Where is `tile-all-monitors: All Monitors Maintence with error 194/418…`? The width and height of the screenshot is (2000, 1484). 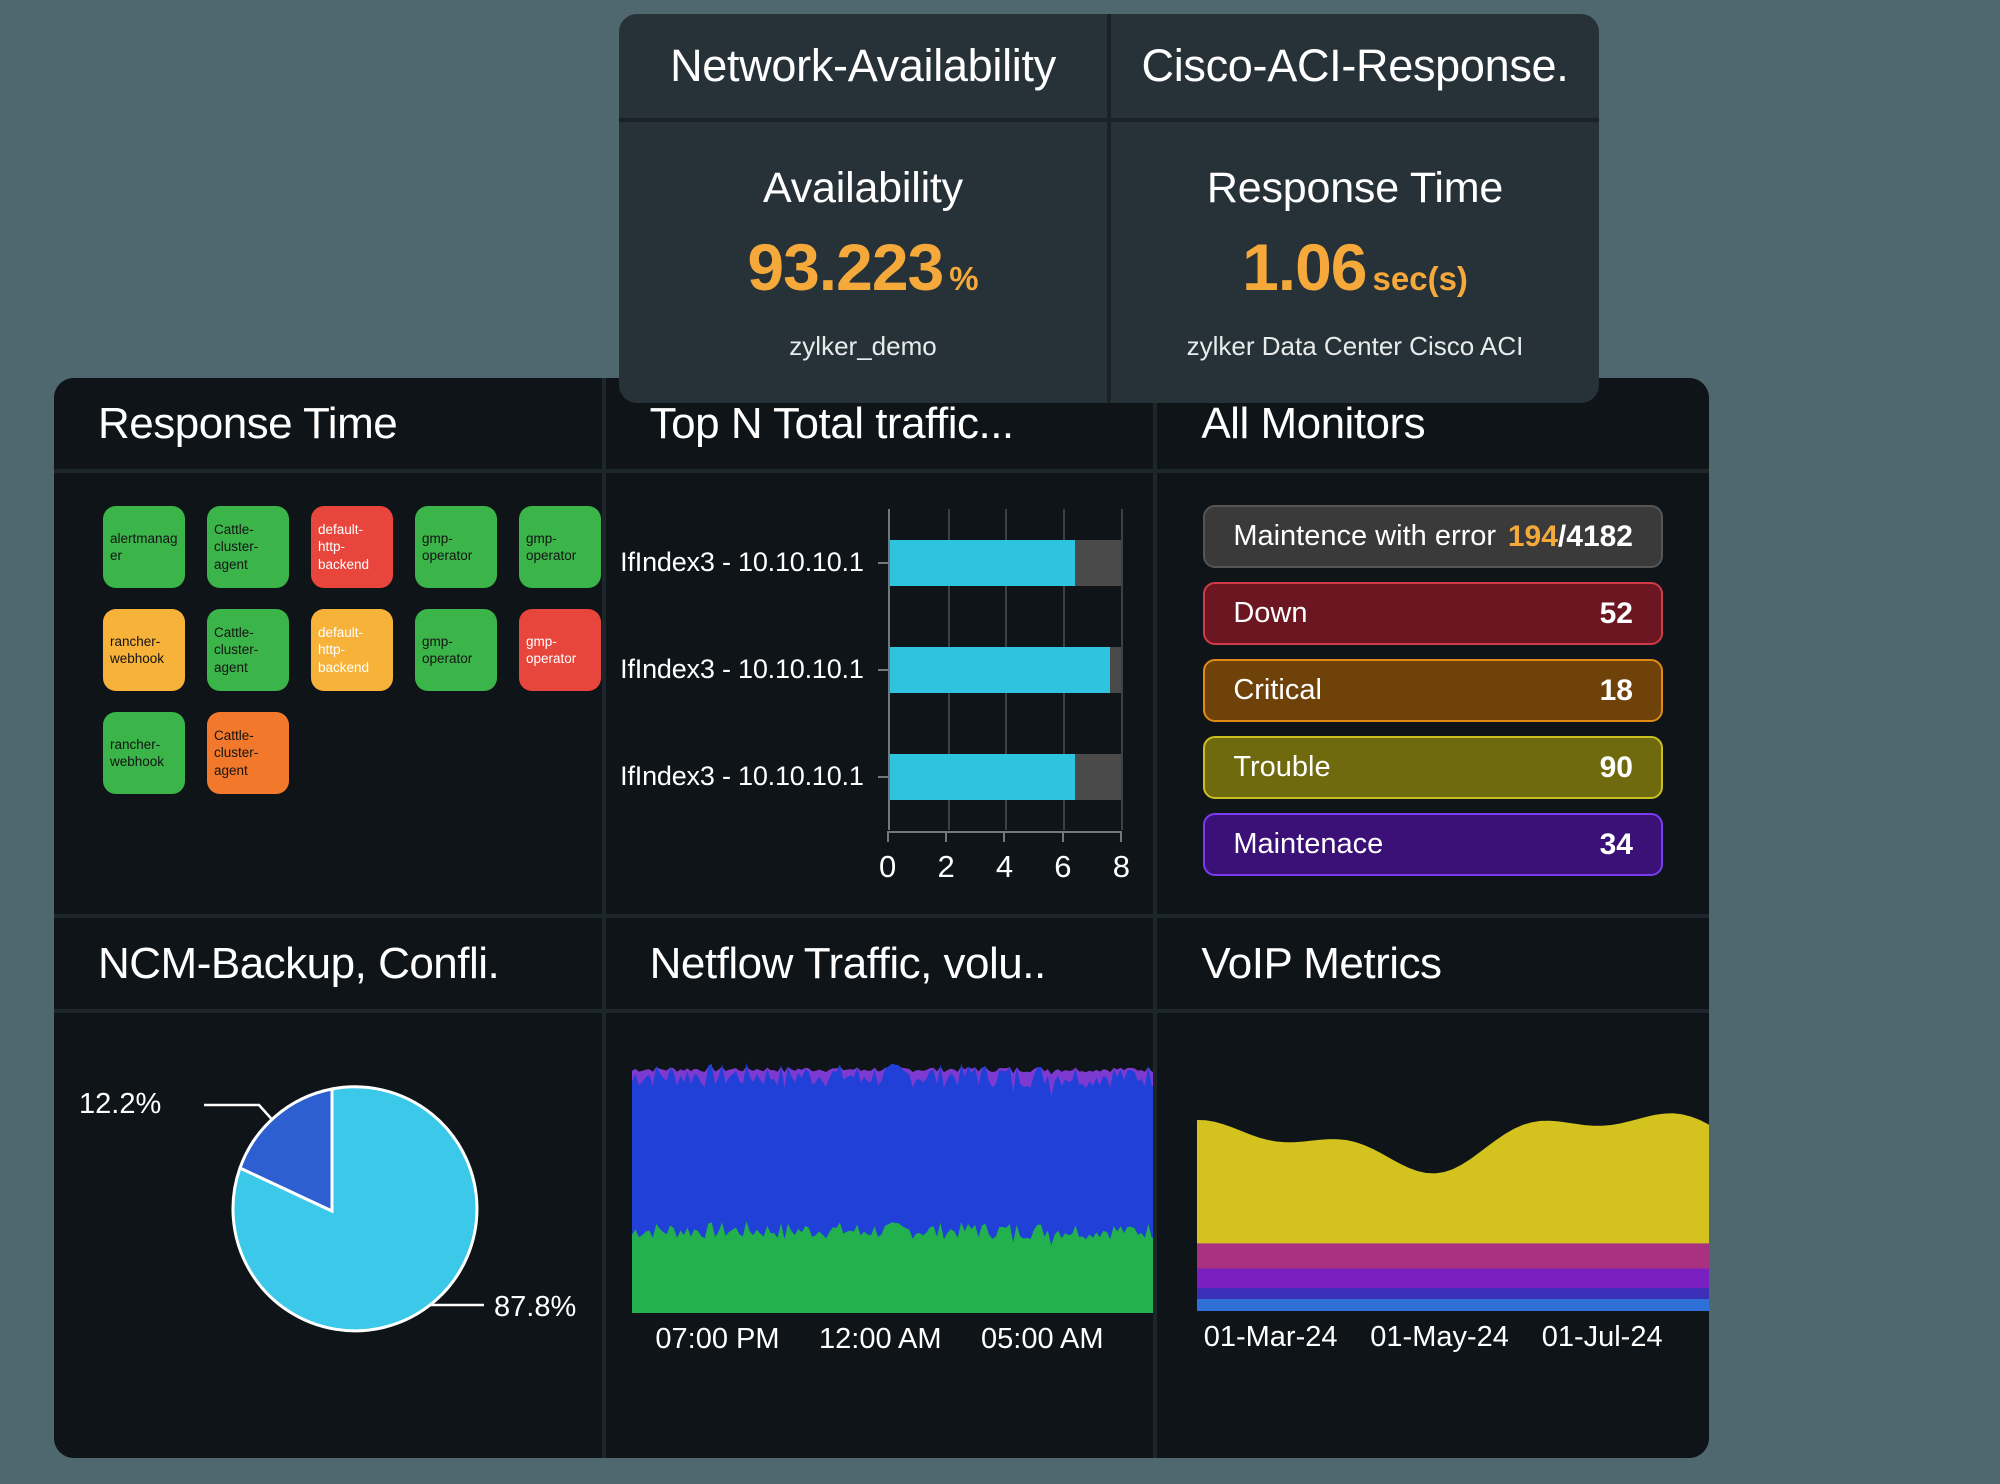
tile-all-monitors: All Monitors Maintence with error 194/418… is located at coordinates (1433, 648).